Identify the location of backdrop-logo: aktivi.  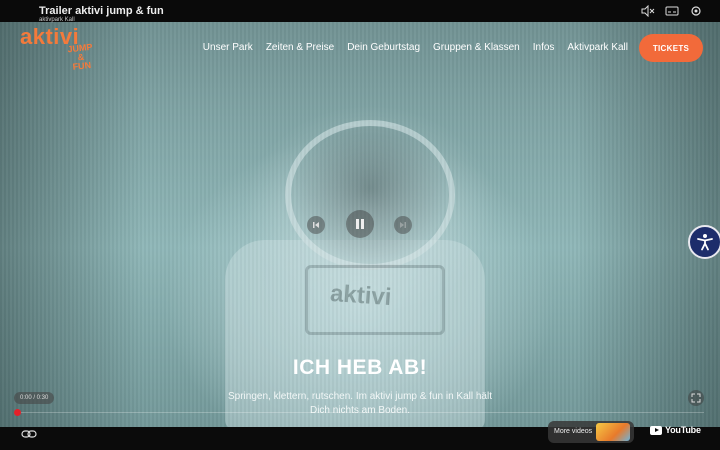
(361, 295).